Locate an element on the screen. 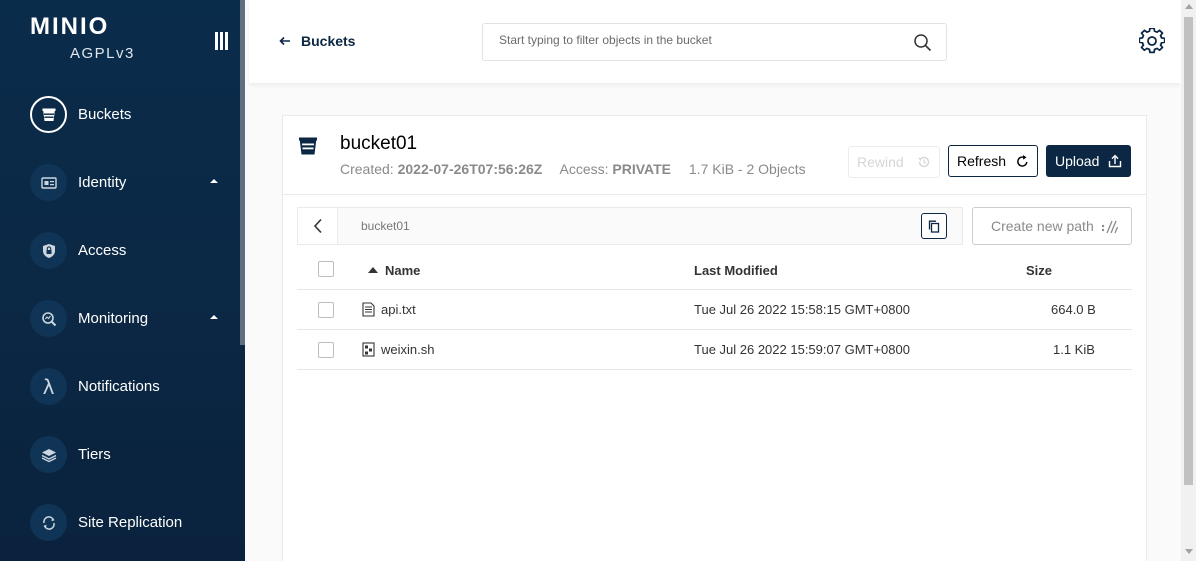 The image size is (1196, 561). sidebar-item-site-replication: Site Replication is located at coordinates (120, 523).